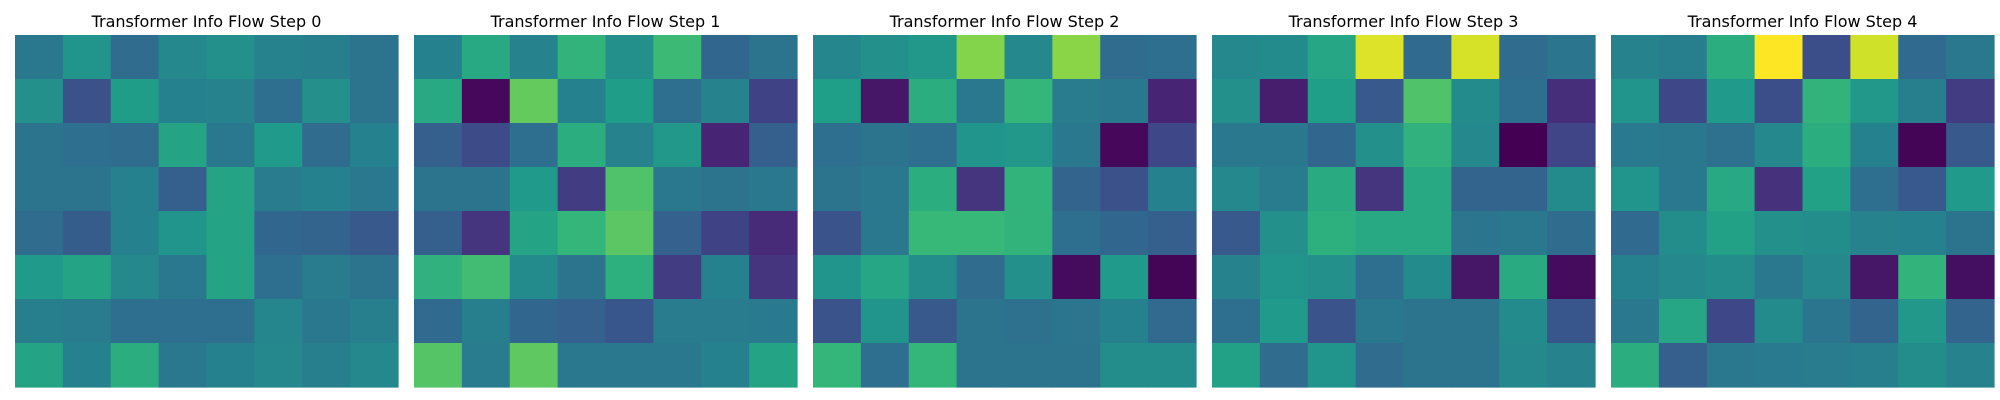  What do you see at coordinates (605, 21) in the screenshot?
I see `panel-title: Transformer Info Flow Step 1` at bounding box center [605, 21].